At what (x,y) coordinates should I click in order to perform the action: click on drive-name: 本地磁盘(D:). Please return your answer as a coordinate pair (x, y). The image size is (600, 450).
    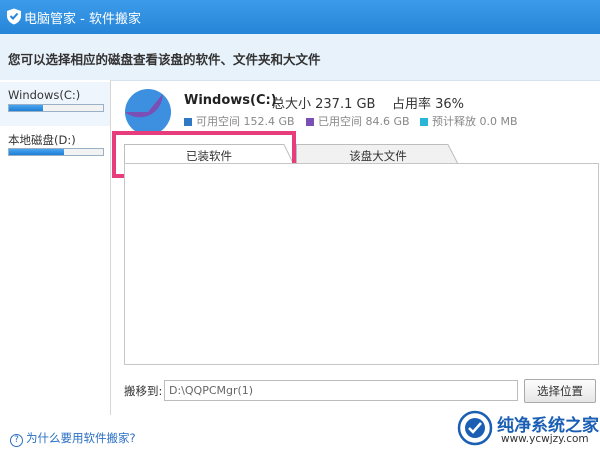
    Looking at the image, I should click on (42, 140).